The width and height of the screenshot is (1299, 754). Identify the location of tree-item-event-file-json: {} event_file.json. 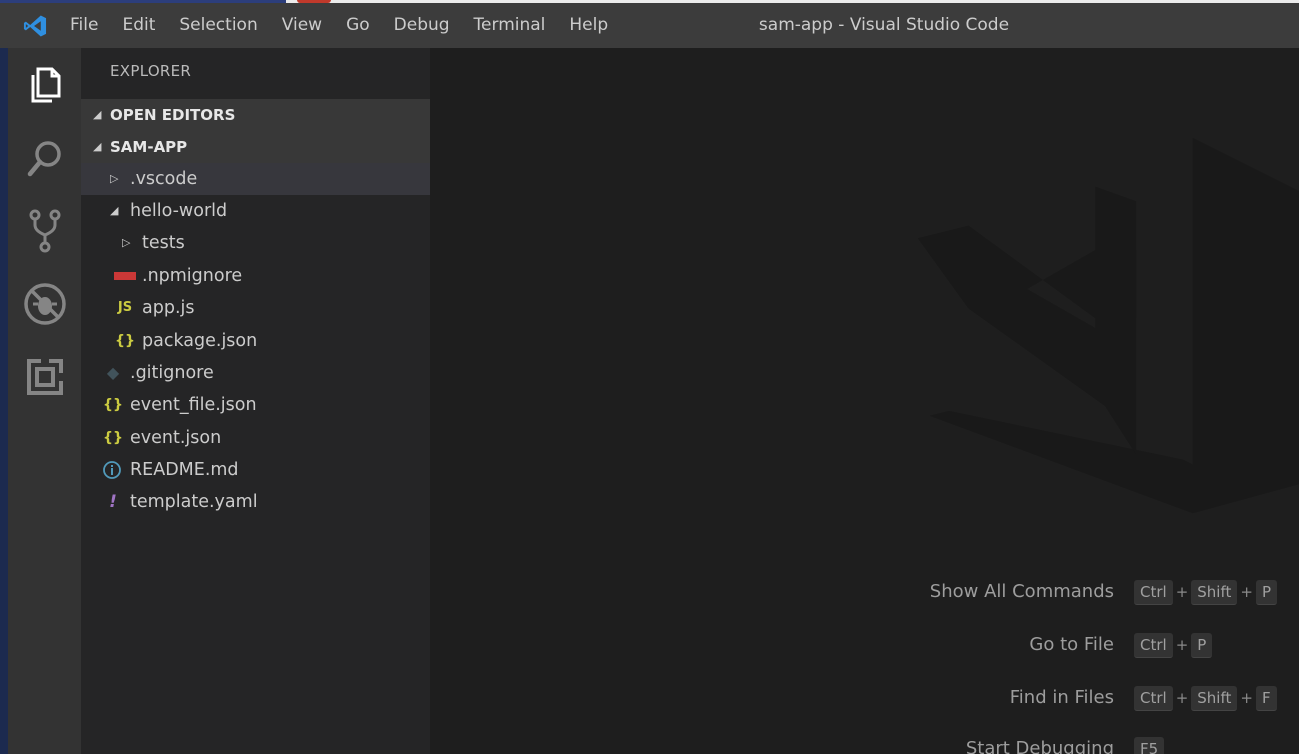
(255, 405).